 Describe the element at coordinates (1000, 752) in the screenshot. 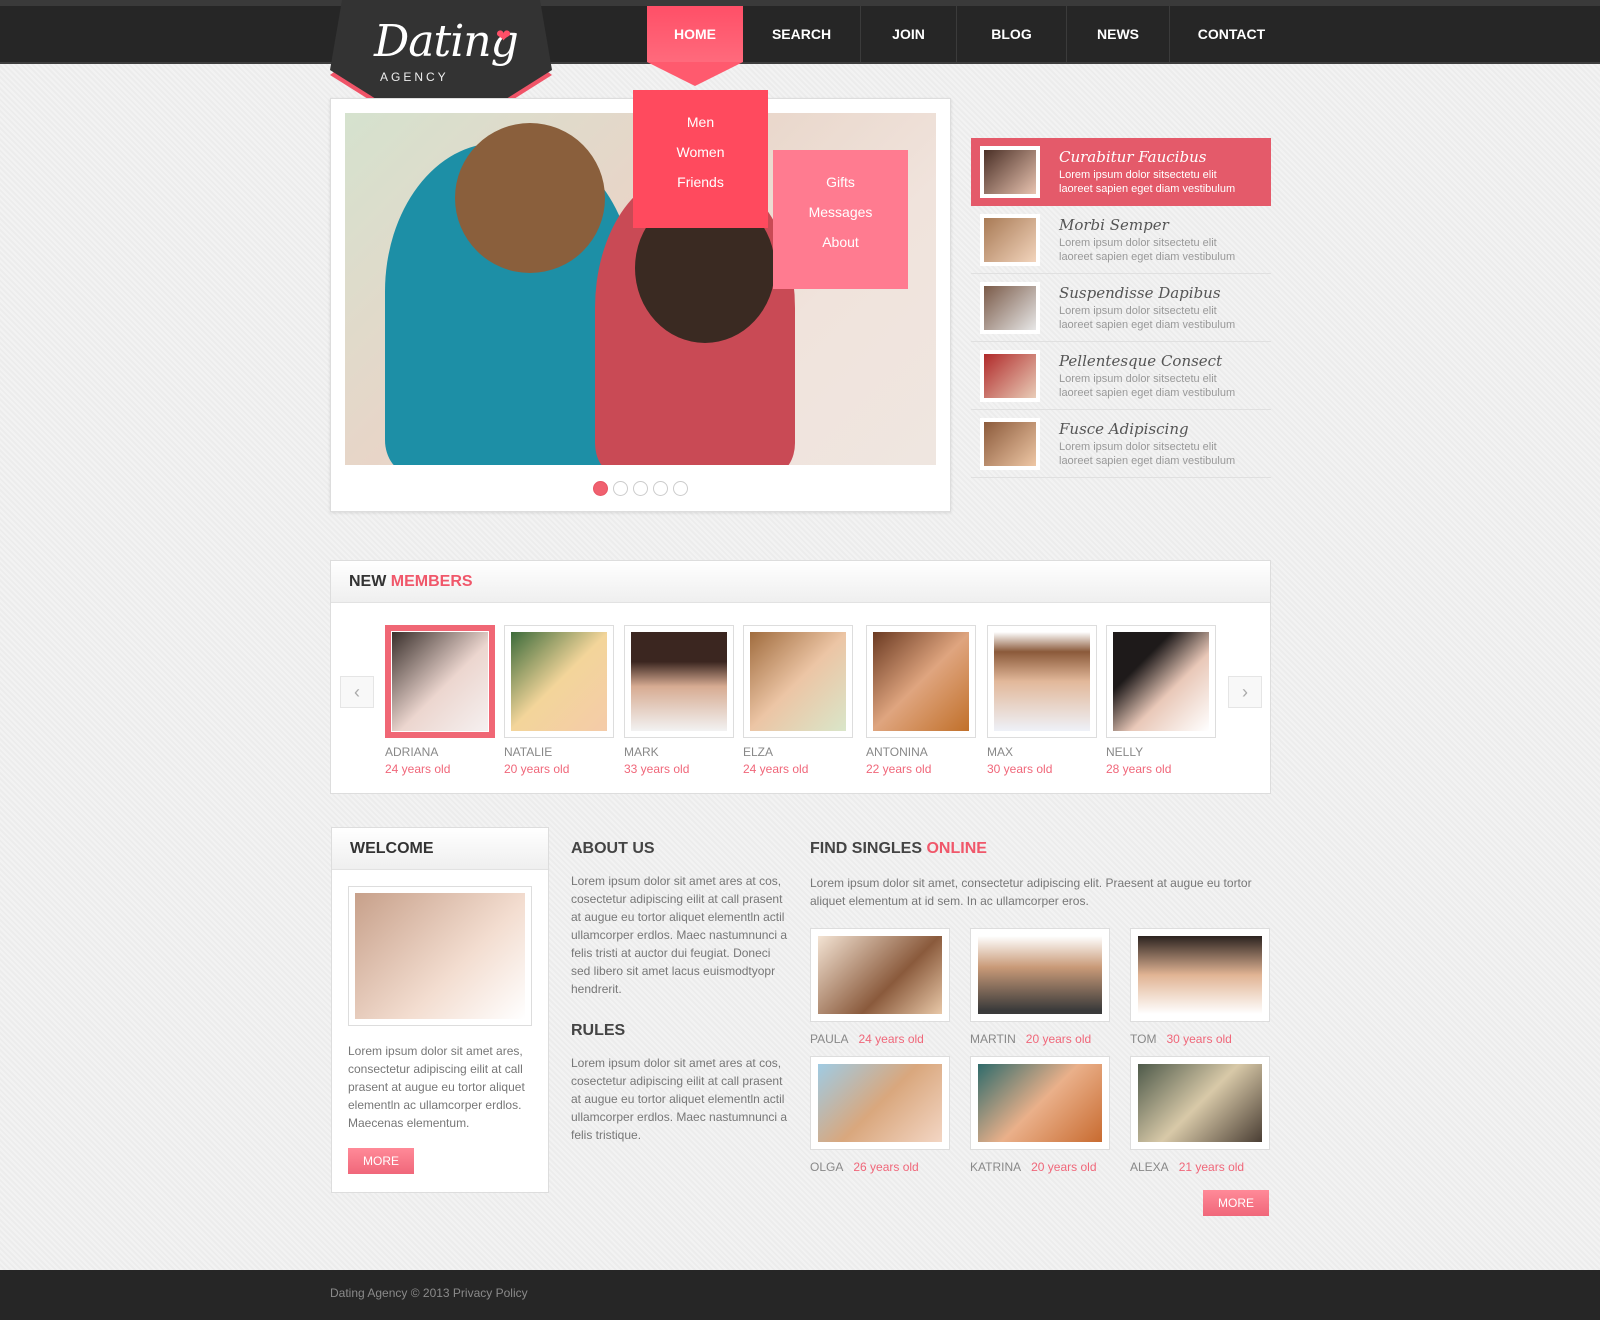

I see `member-name: MAX` at that location.